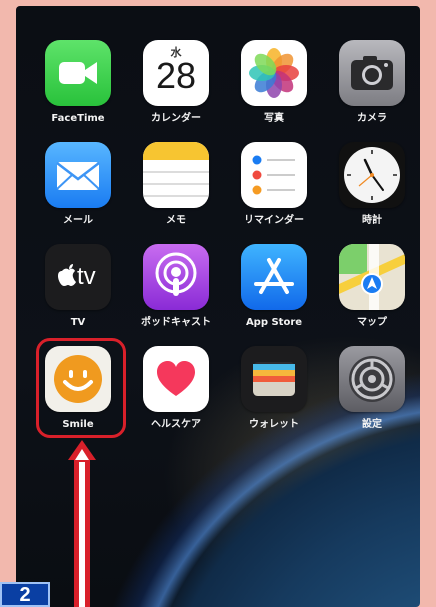 The image size is (436, 607). I want to click on wallet-icon, so click(274, 379).